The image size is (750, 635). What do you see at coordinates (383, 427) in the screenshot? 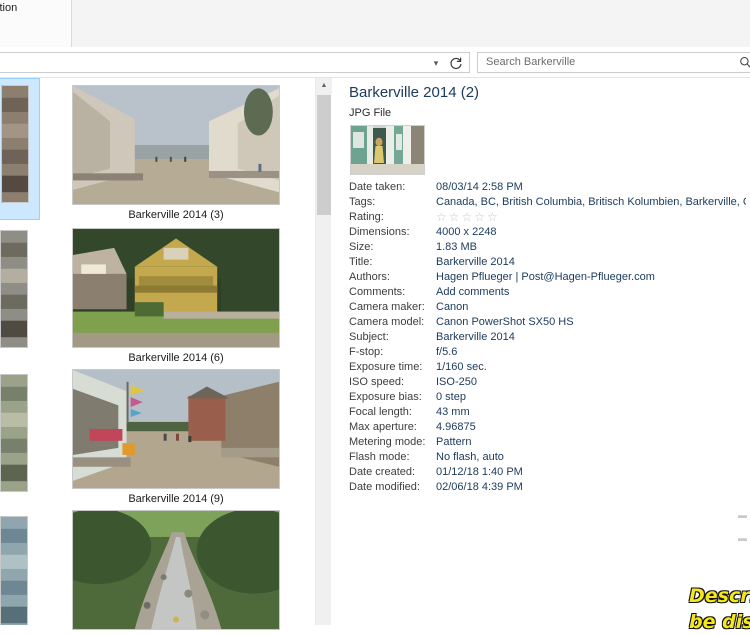
I see `property-label: Max aperture:` at bounding box center [383, 427].